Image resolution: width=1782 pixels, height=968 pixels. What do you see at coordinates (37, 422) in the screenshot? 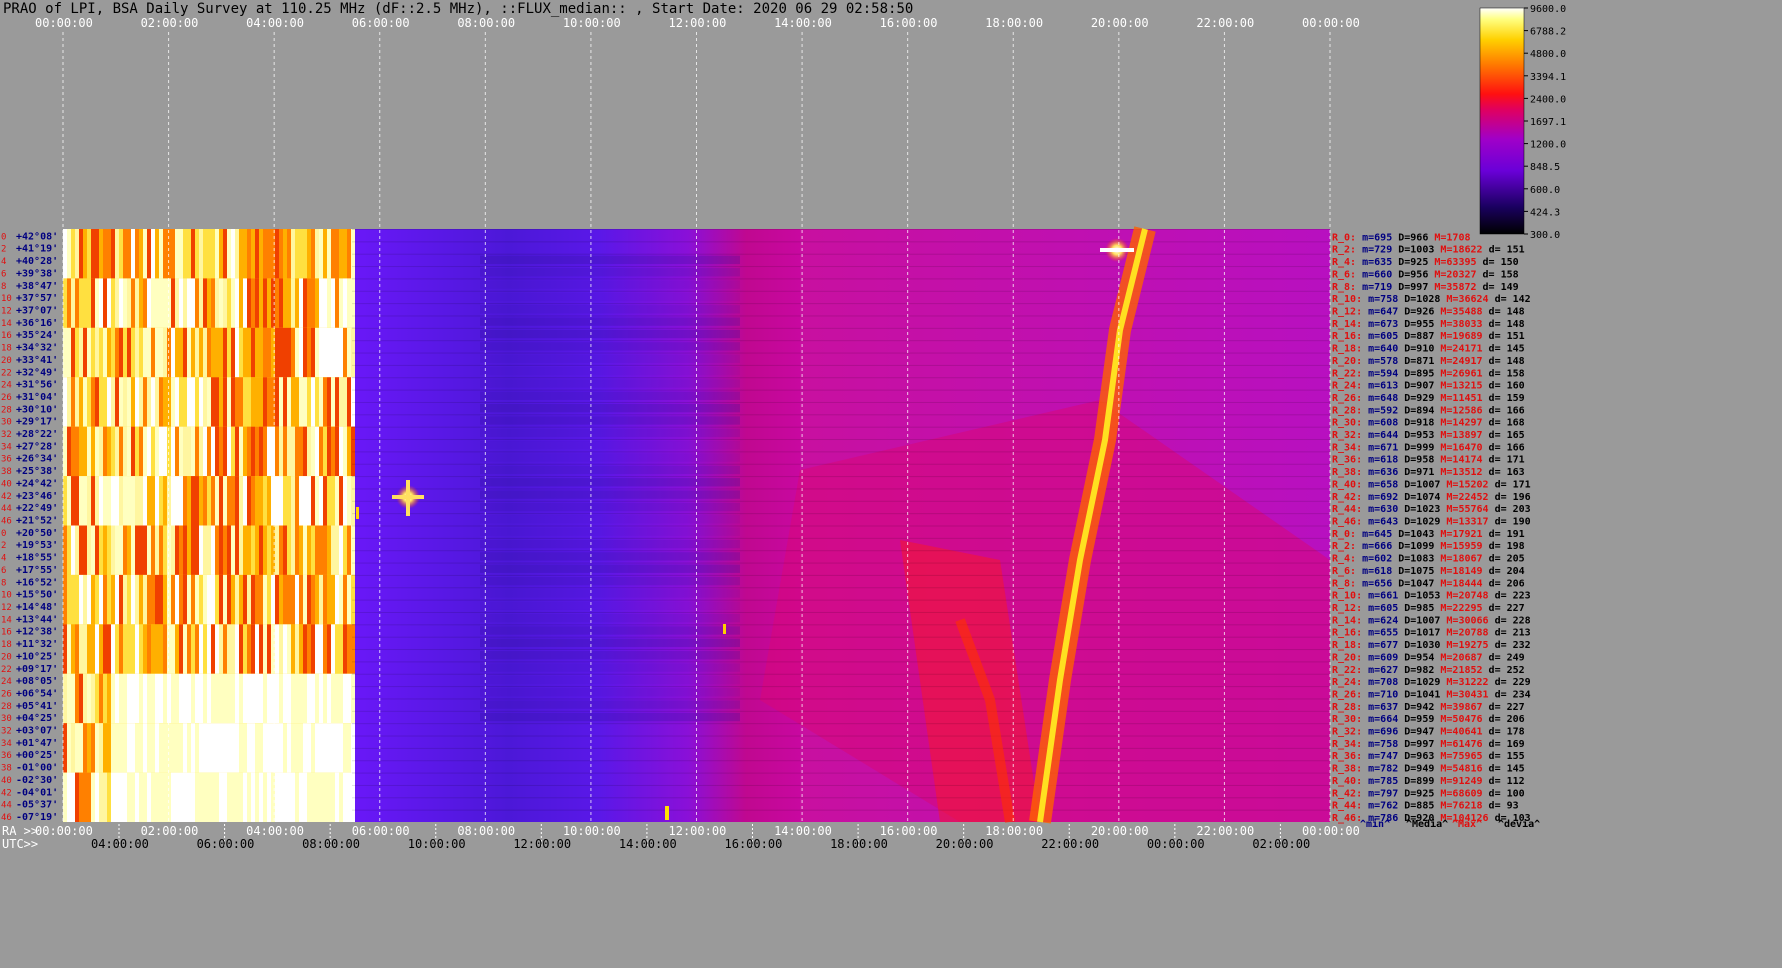
I see `declination-label: +29°17'` at bounding box center [37, 422].